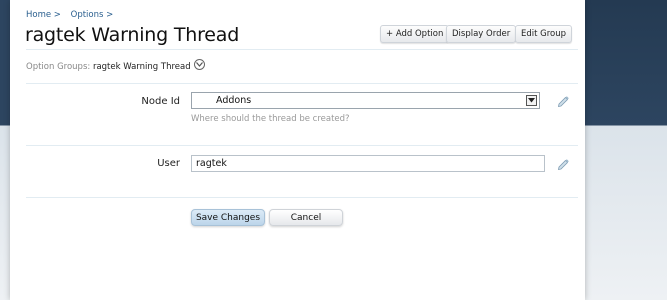 Image resolution: width=667 pixels, height=300 pixels. Describe the element at coordinates (168, 163) in the screenshot. I see `user-label: User` at that location.